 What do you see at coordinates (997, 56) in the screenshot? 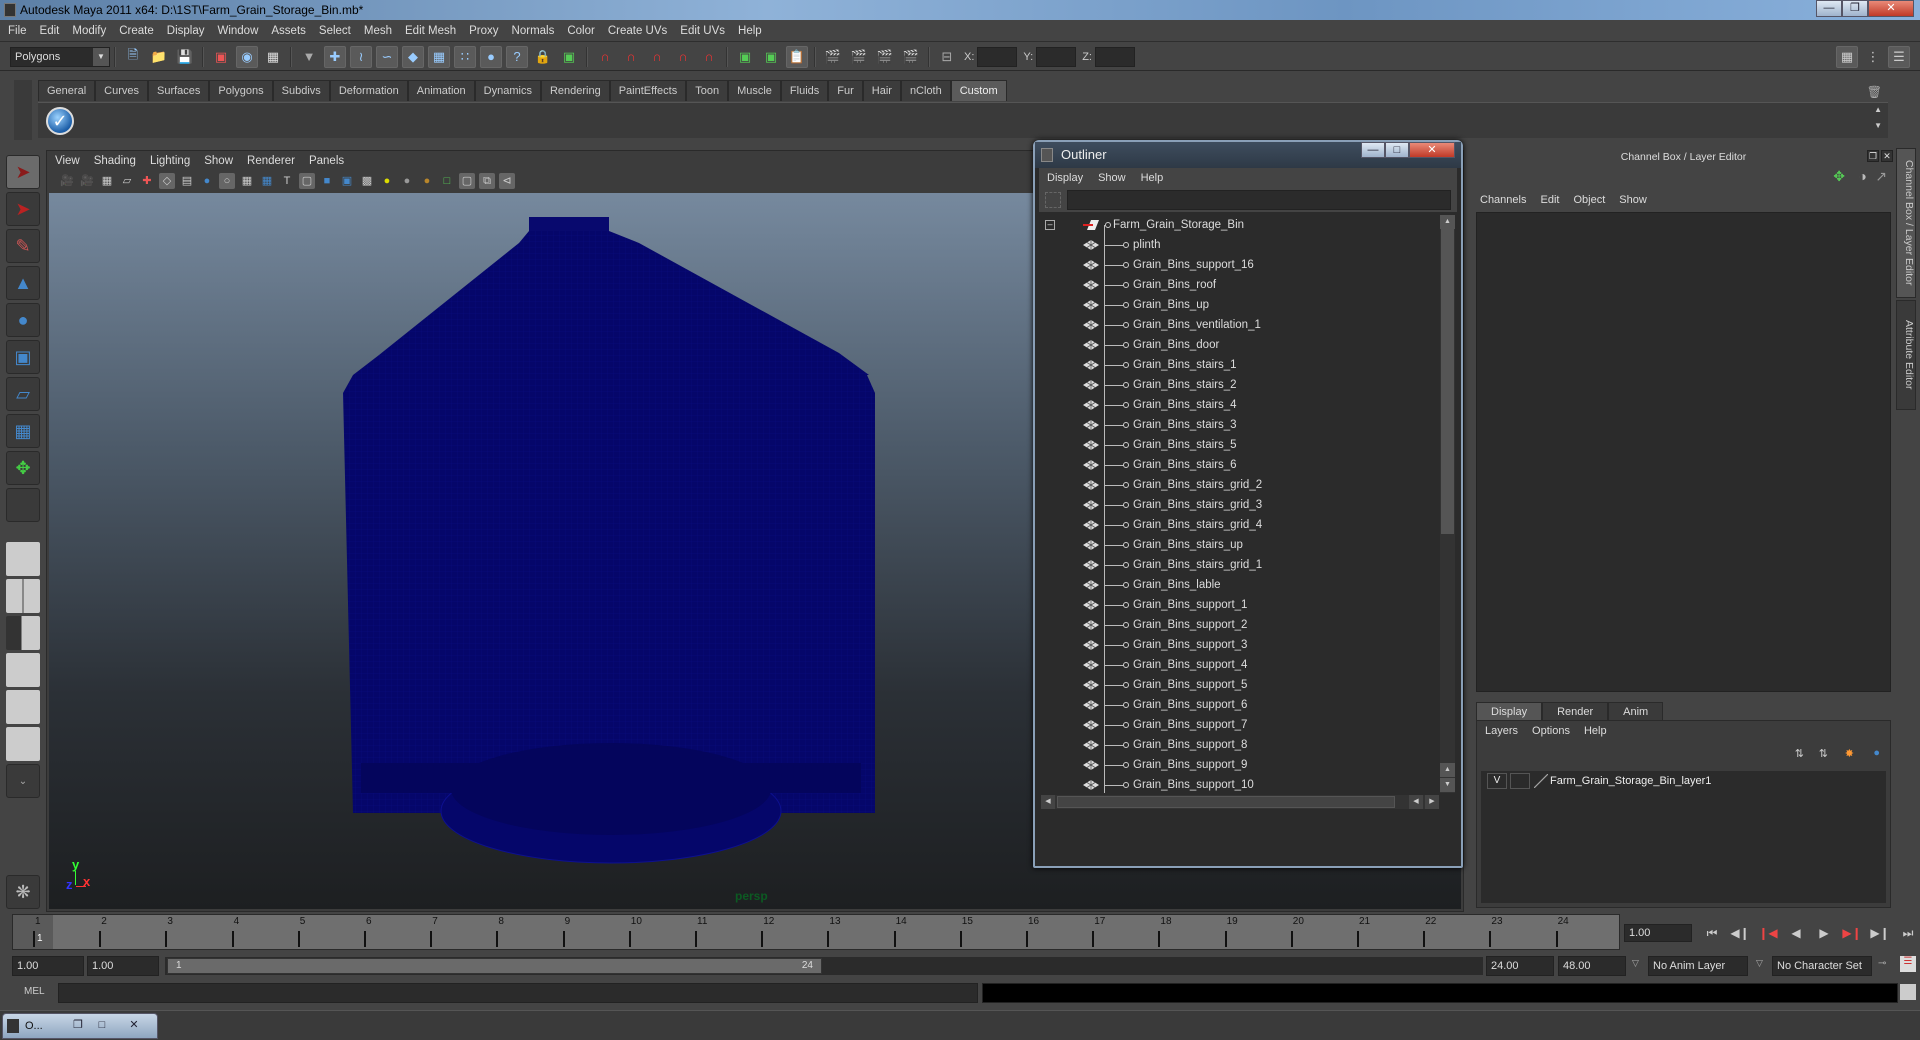
I see `x-field` at bounding box center [997, 56].